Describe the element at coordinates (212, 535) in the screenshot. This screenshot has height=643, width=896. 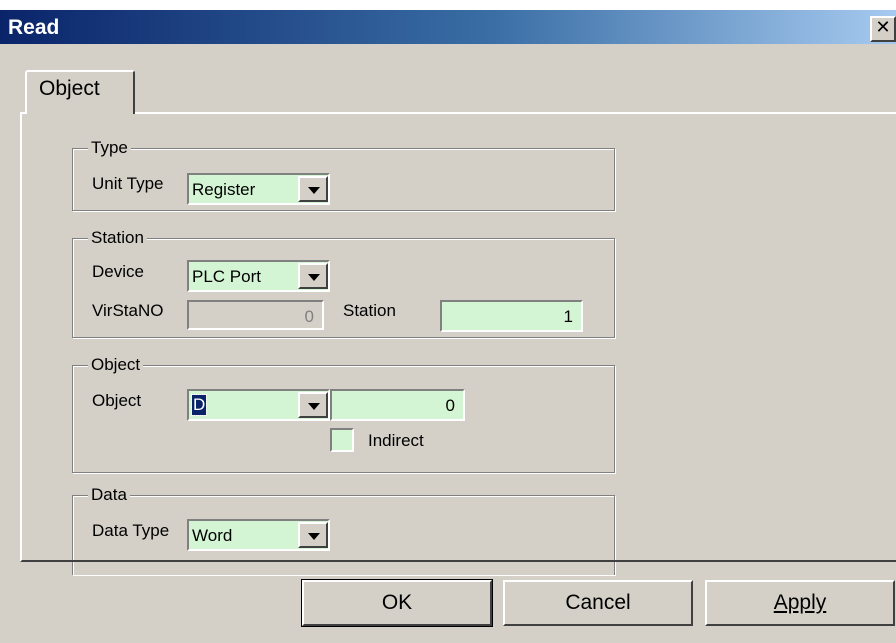
I see `data-type-value: Word` at that location.